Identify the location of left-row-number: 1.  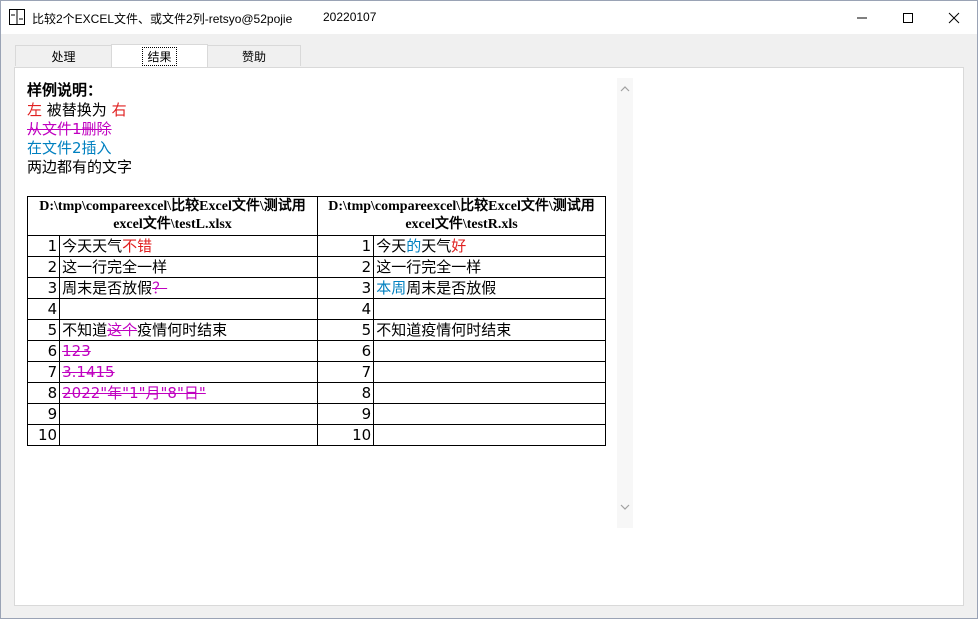
(43, 246).